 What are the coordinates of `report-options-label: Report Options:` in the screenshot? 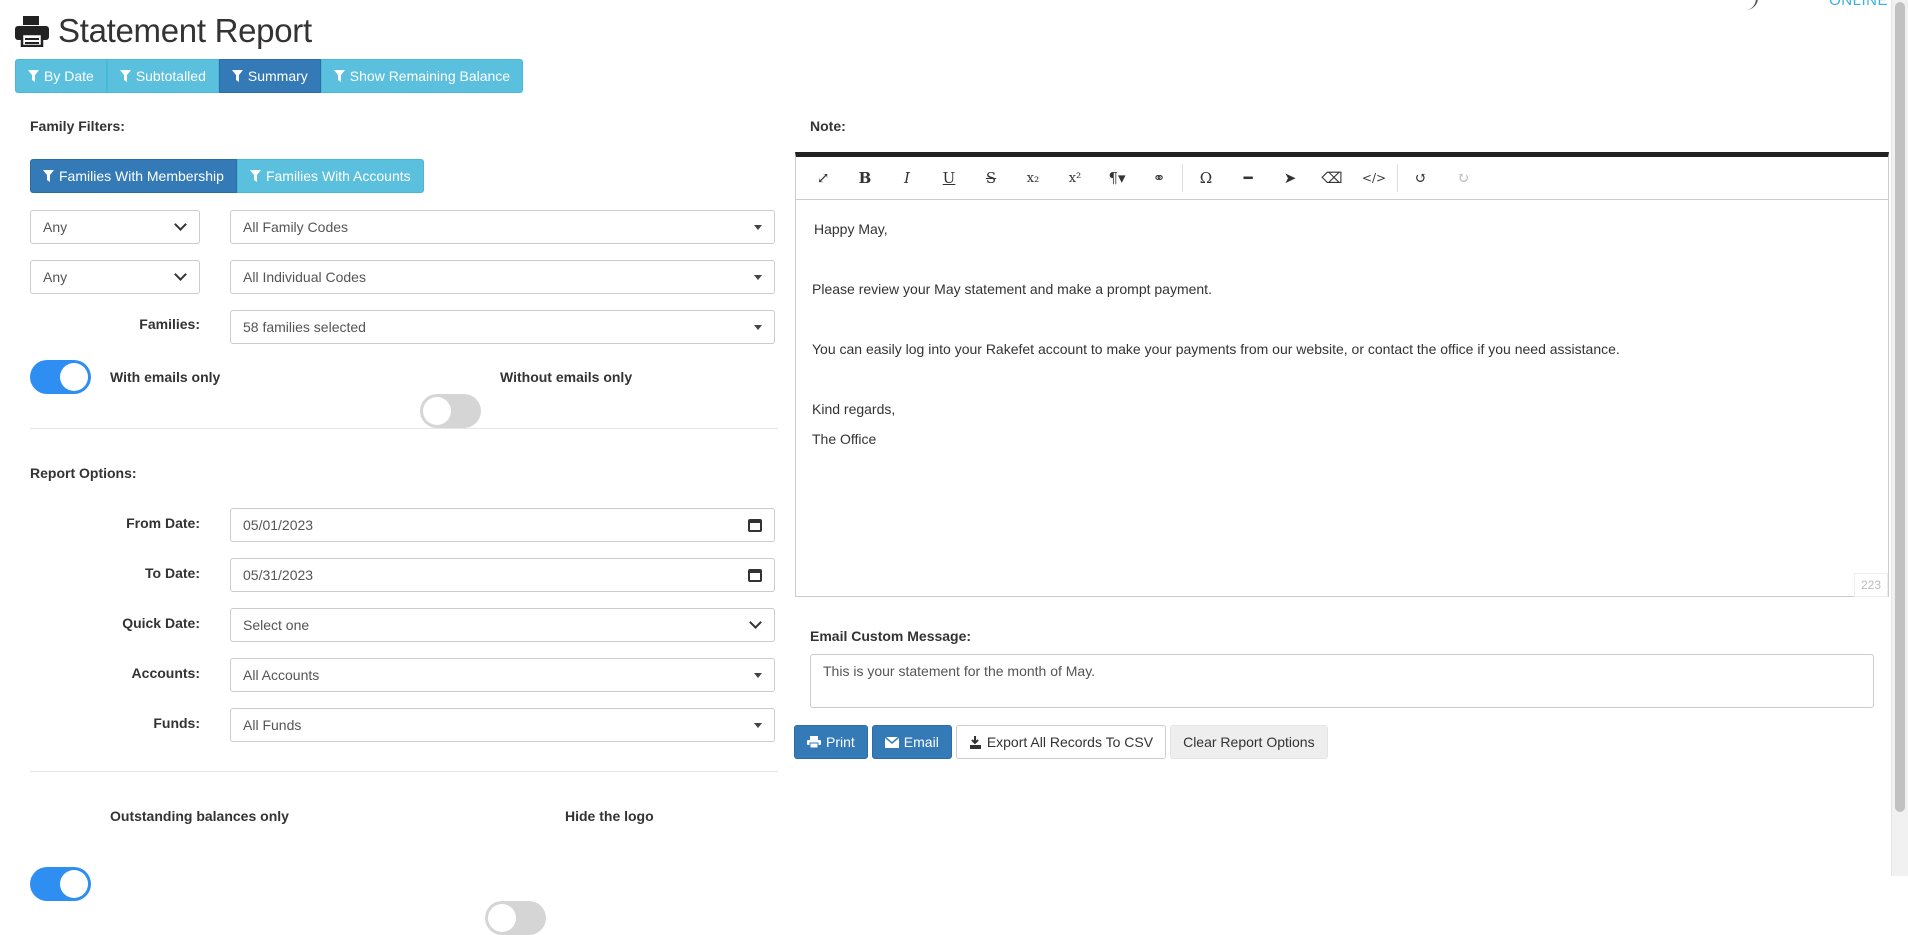 It's located at (83, 473).